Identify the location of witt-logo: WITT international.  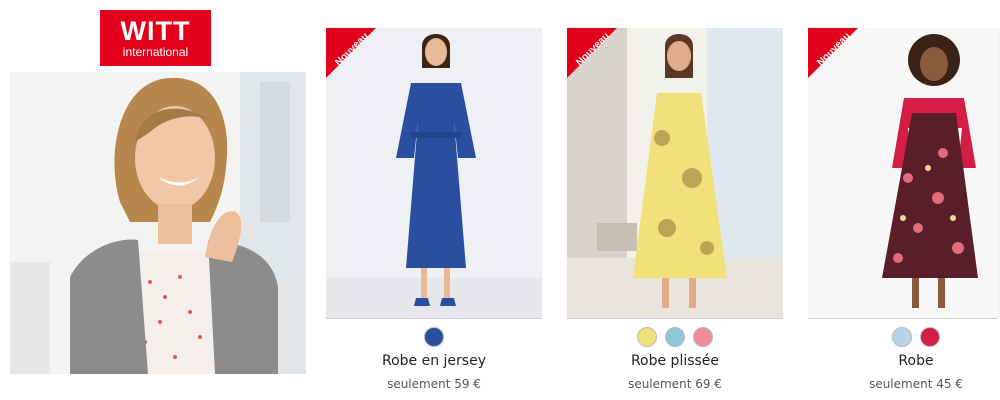
(155, 38).